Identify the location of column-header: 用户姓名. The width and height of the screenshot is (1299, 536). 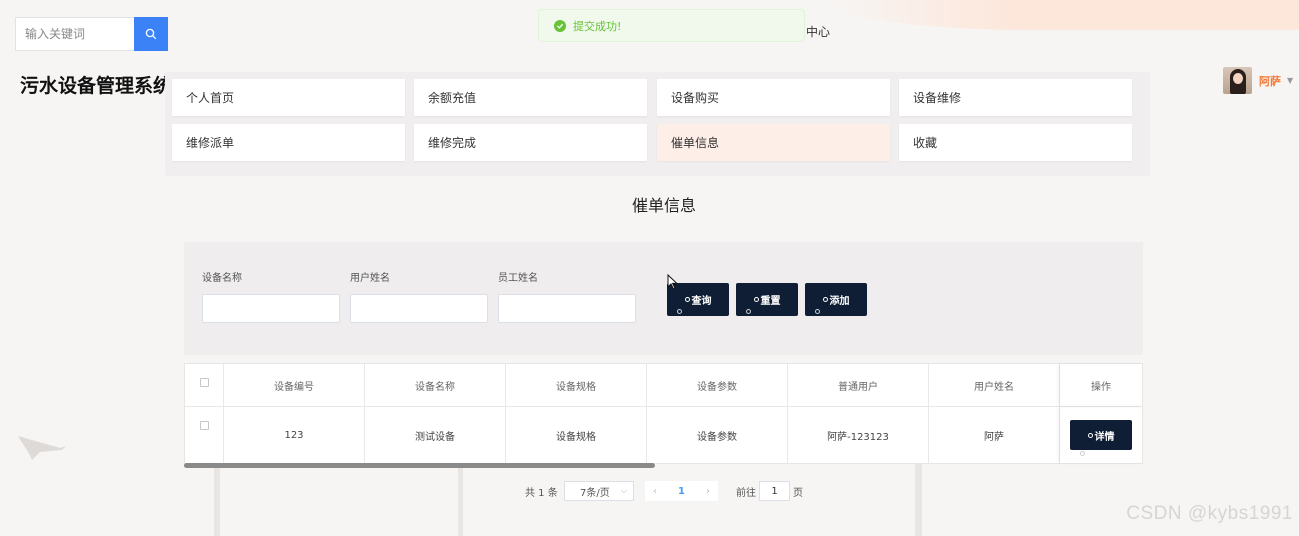
(994, 385).